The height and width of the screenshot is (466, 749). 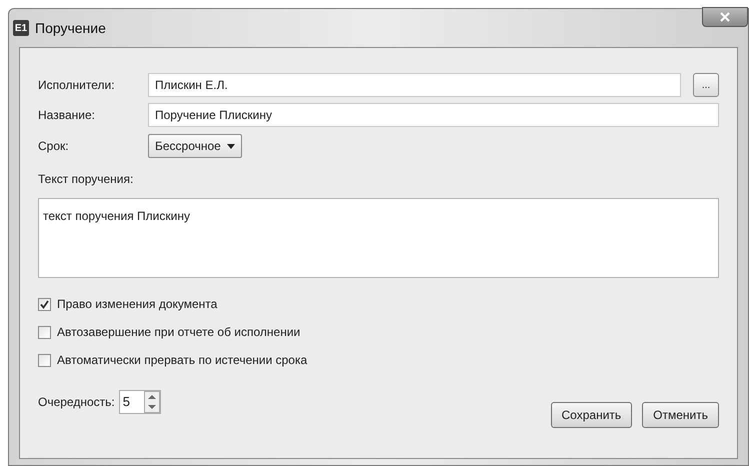 I want to click on checkbox-label: Автоматически прервать по истечении срока, so click(x=182, y=360).